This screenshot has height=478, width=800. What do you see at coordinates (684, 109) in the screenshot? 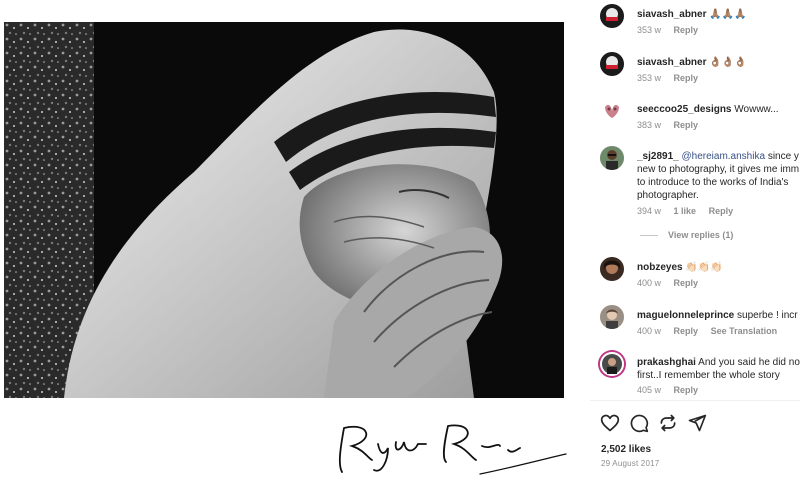
I see `comment-username: seeccoo25_designs` at bounding box center [684, 109].